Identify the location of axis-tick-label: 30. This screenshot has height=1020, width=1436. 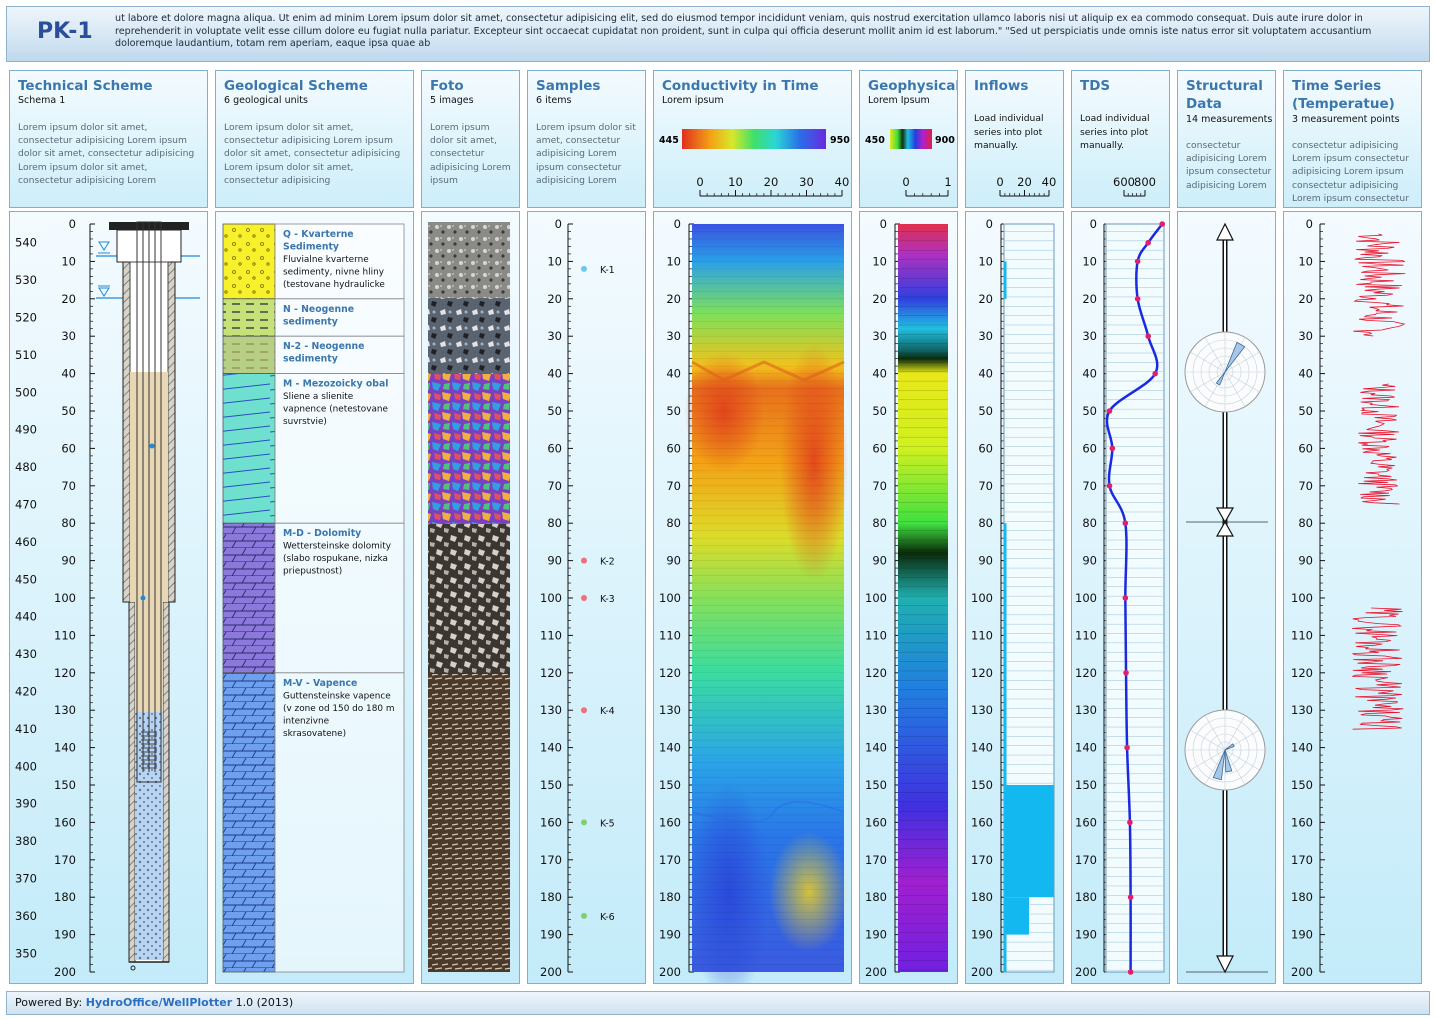
(806, 182).